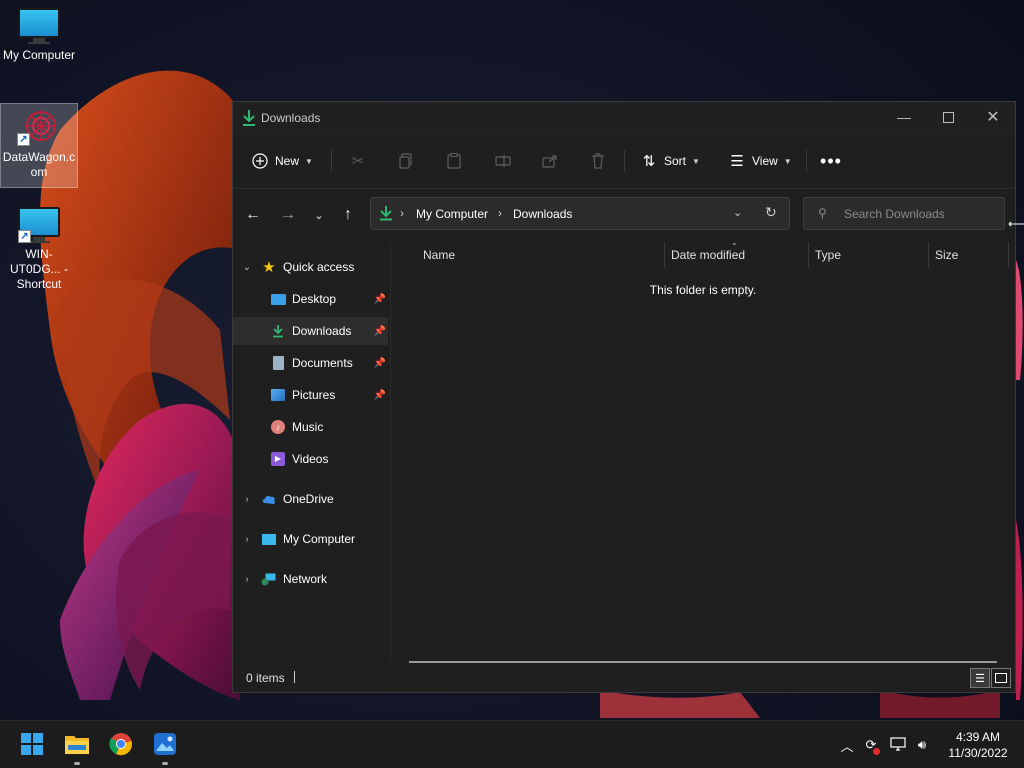 This screenshot has height=768, width=1024. I want to click on refresh-icon: ↻, so click(771, 212).